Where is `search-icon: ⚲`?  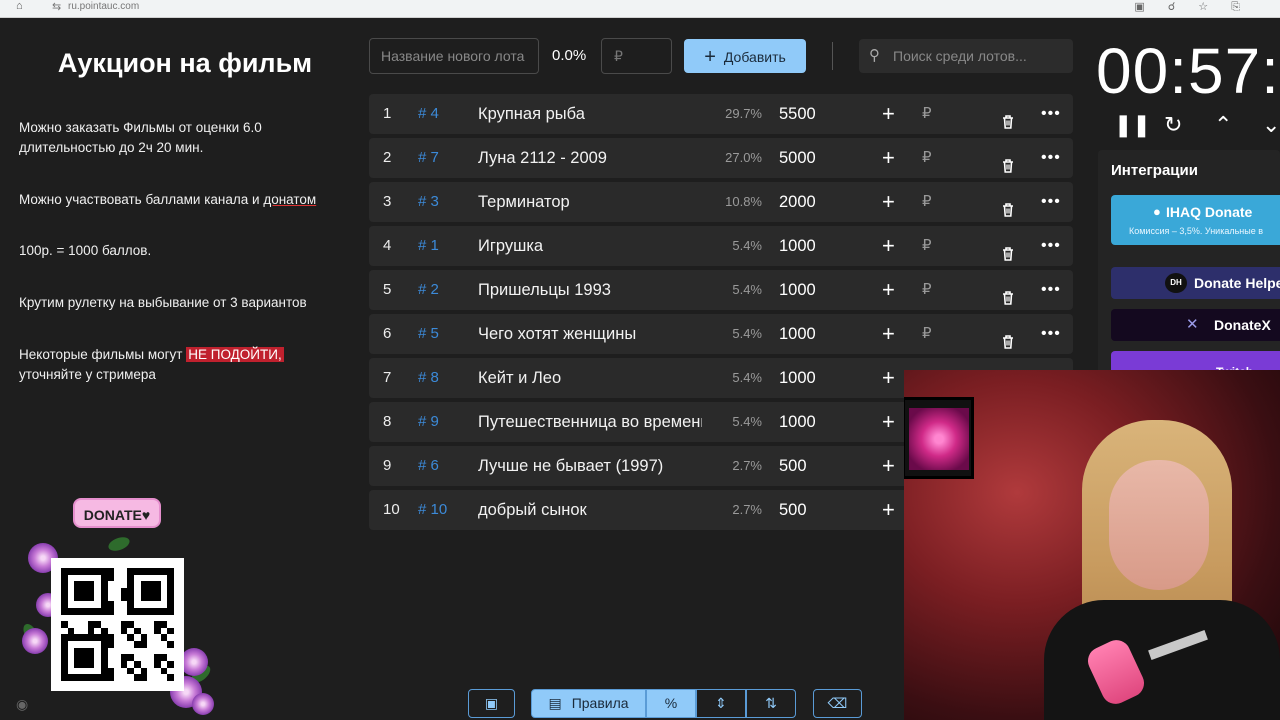
search-icon: ⚲ is located at coordinates (874, 55).